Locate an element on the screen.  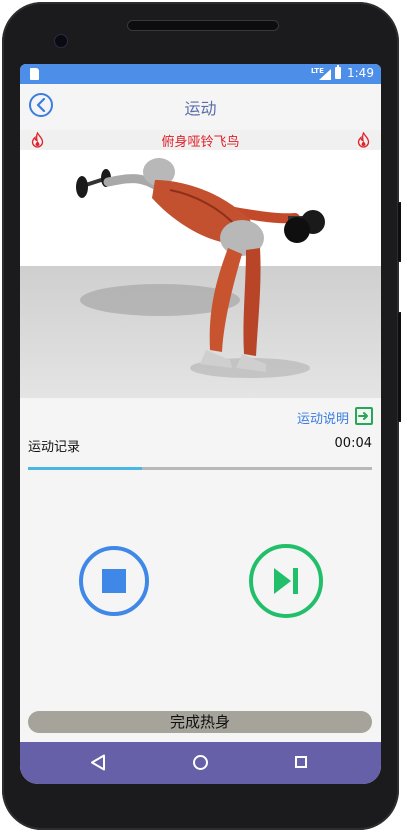
exercise-timer: 00:04 is located at coordinates (353, 443).